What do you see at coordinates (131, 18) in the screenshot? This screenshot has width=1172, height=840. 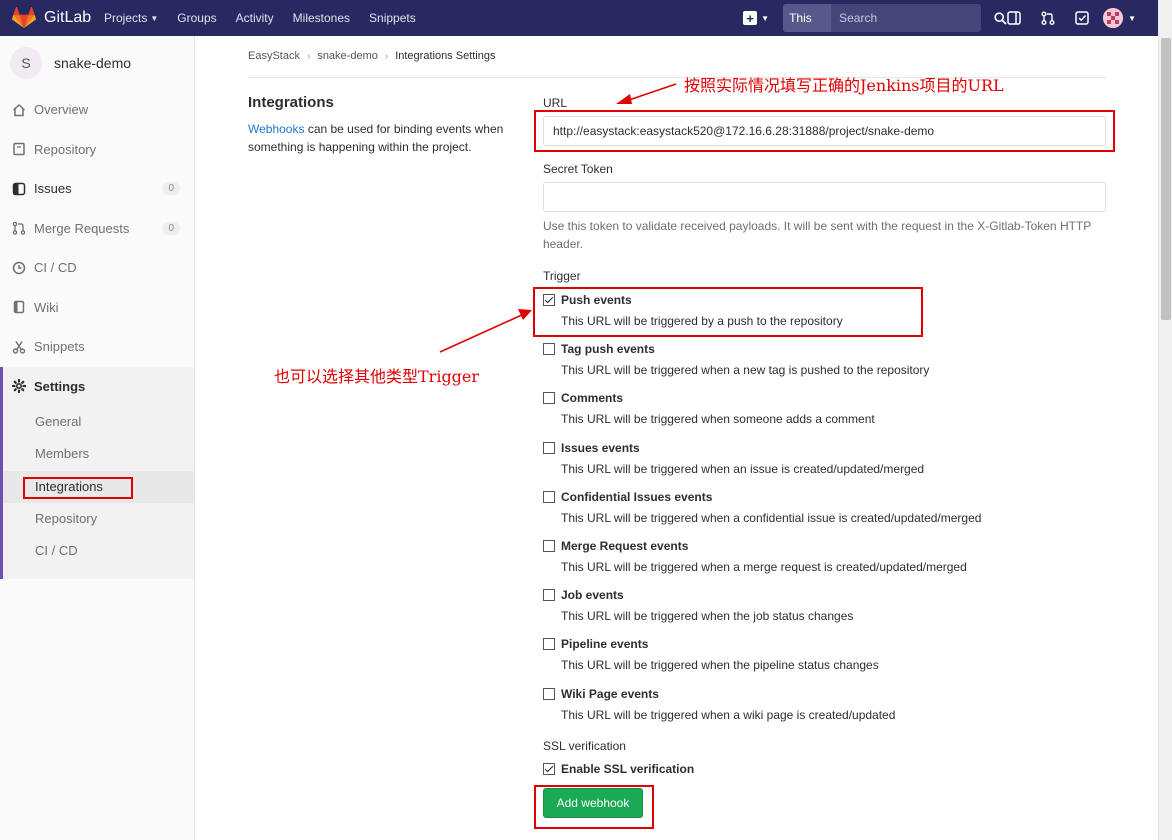 I see `nav-projects: Projects ▼` at bounding box center [131, 18].